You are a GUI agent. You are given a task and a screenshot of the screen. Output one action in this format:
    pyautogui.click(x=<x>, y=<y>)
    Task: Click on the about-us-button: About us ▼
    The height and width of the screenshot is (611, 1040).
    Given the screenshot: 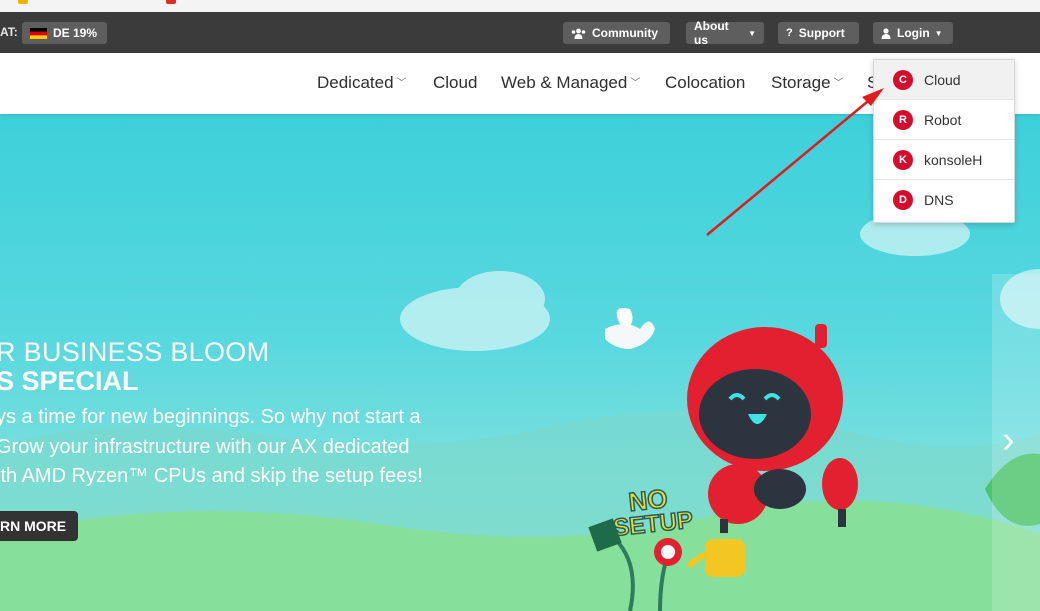 What is the action you would take?
    pyautogui.click(x=725, y=33)
    